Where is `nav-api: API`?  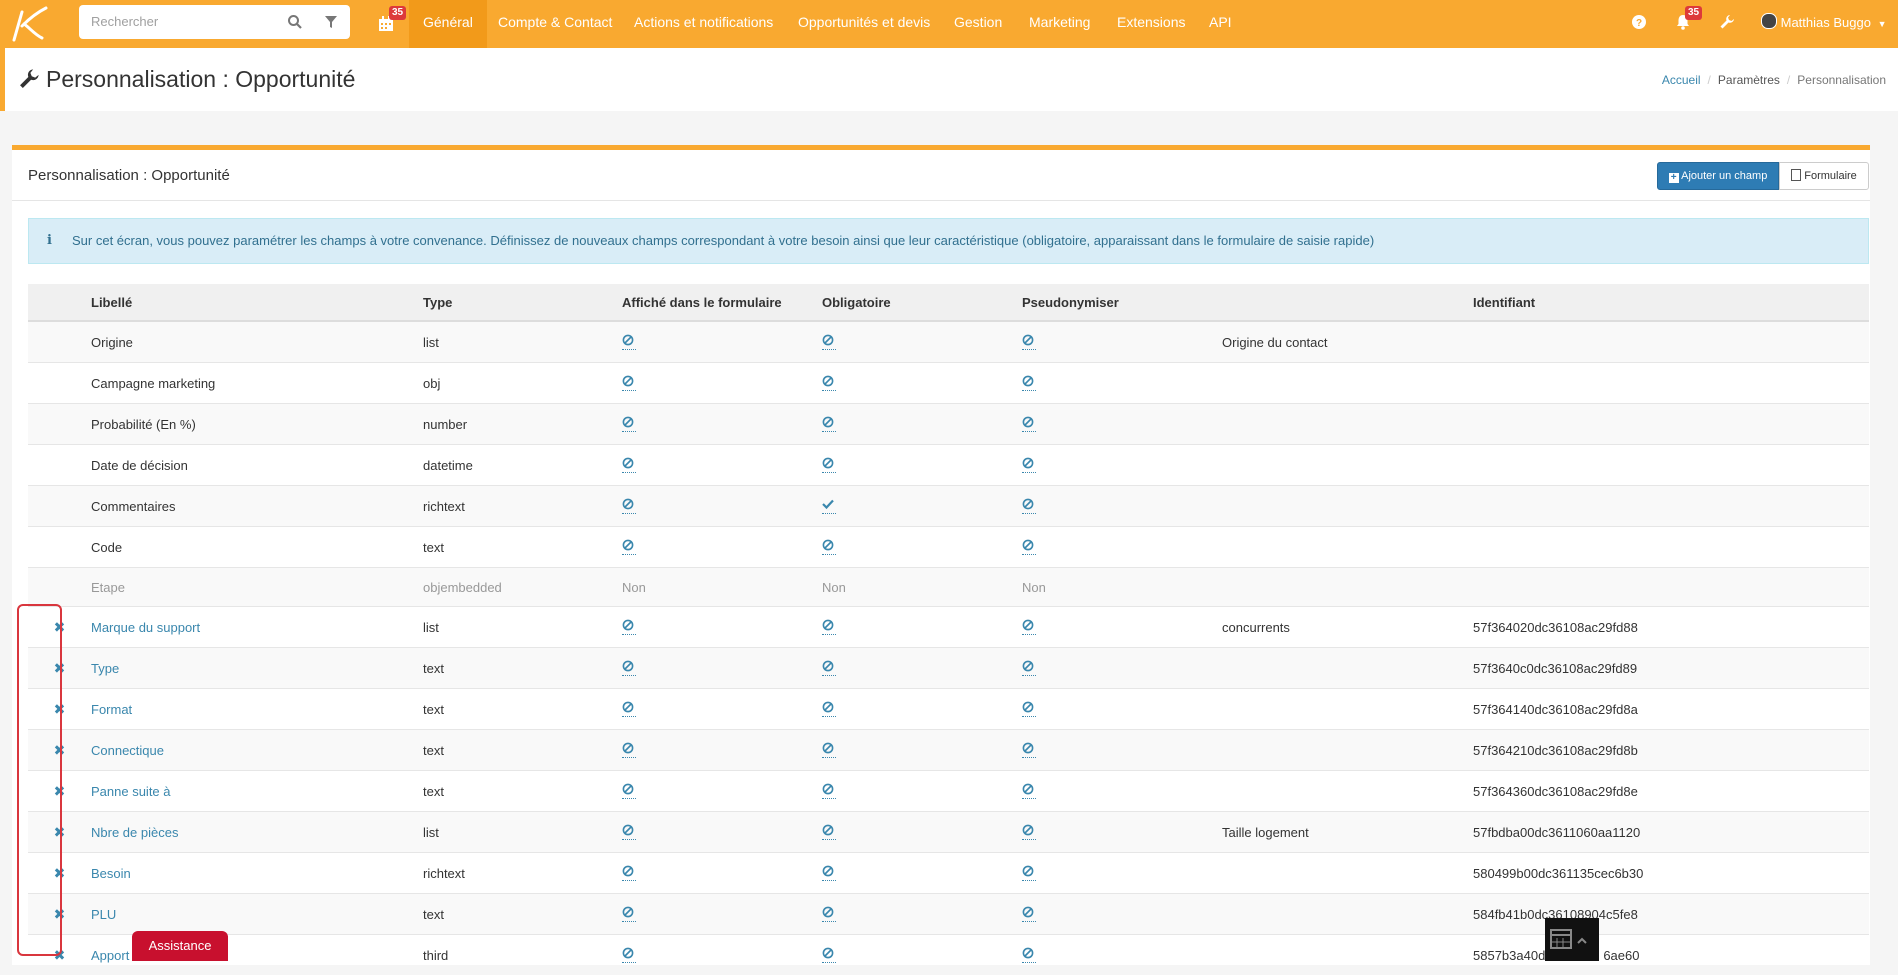
nav-api: API is located at coordinates (1220, 24).